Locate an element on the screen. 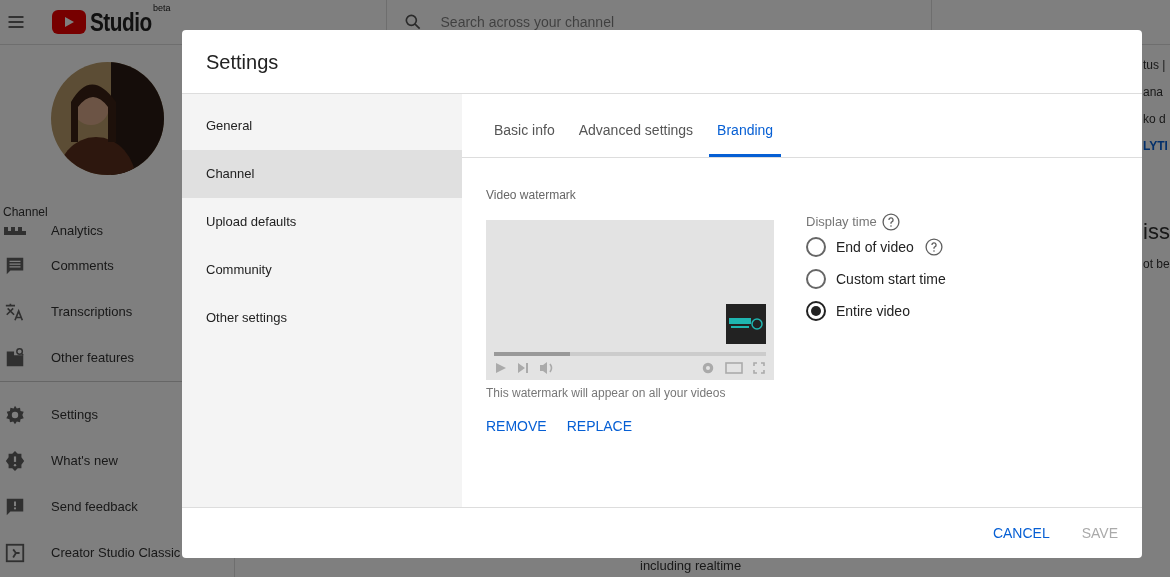  background-text: LYTI is located at coordinates (1155, 146).